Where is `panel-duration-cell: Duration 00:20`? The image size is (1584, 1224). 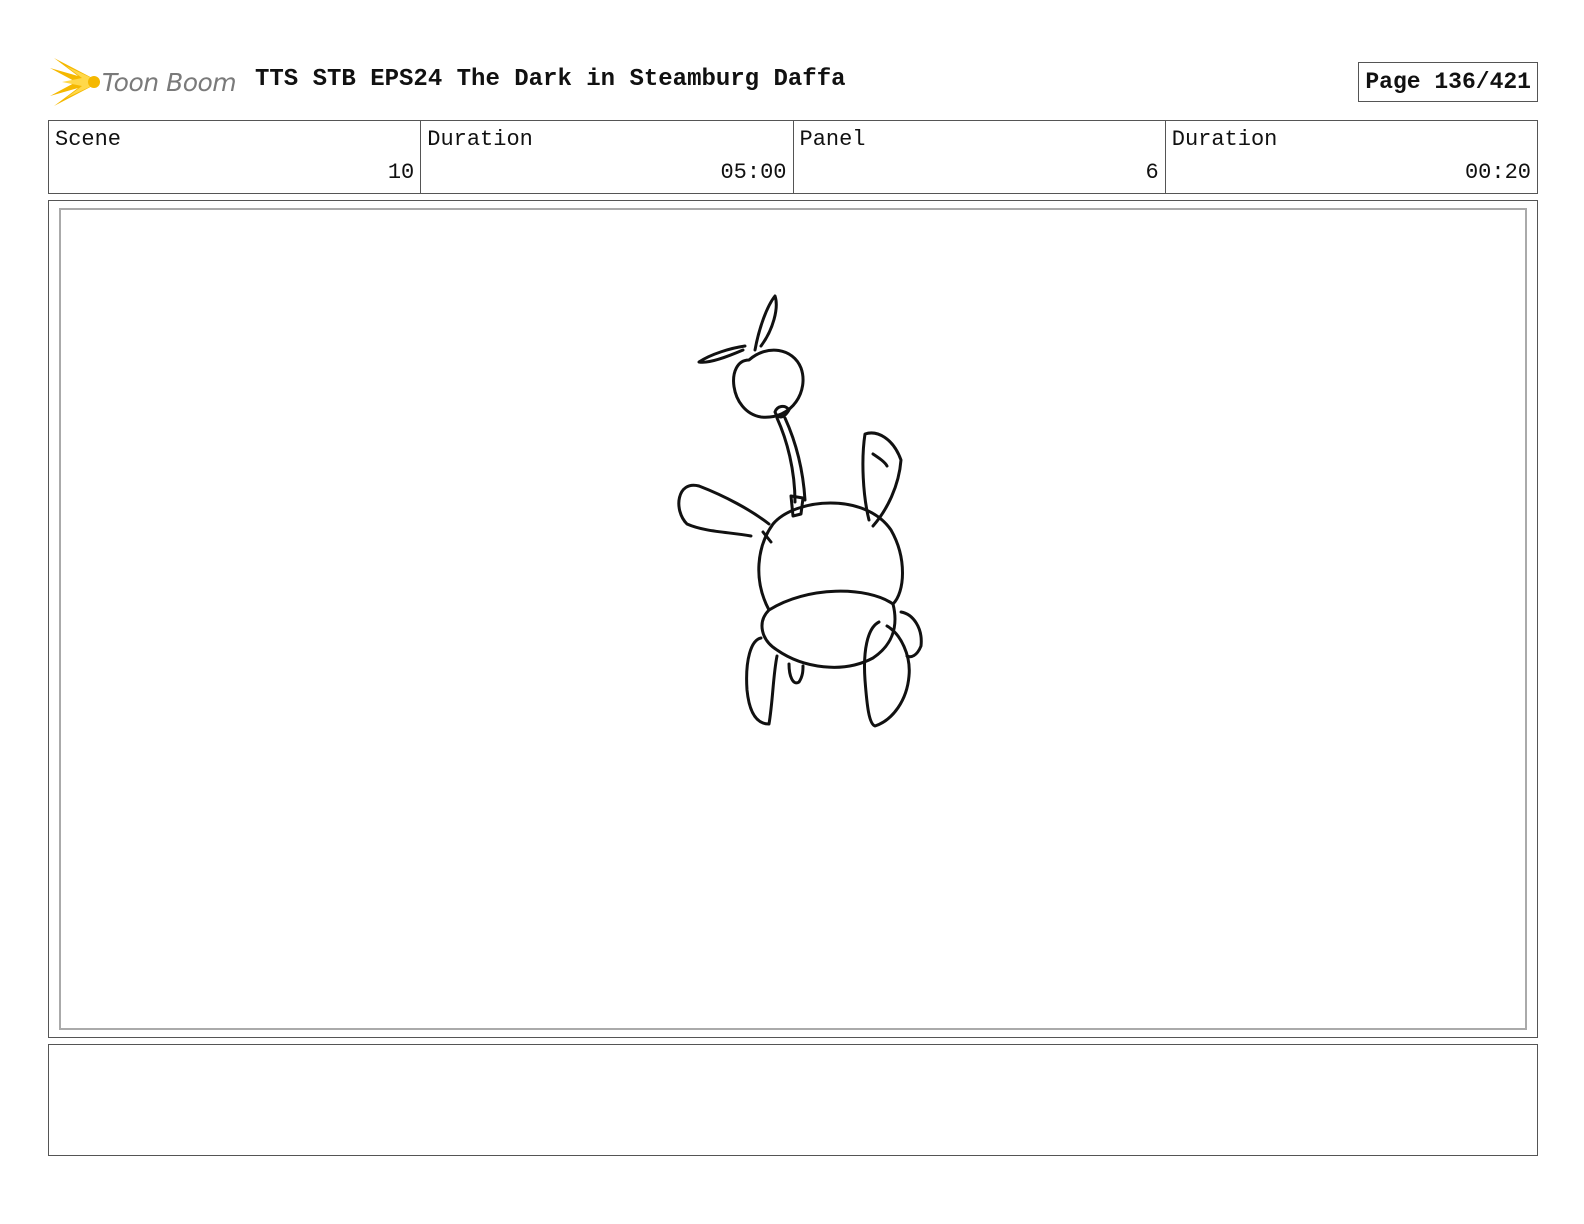
panel-duration-cell: Duration 00:20 is located at coordinates (1351, 157).